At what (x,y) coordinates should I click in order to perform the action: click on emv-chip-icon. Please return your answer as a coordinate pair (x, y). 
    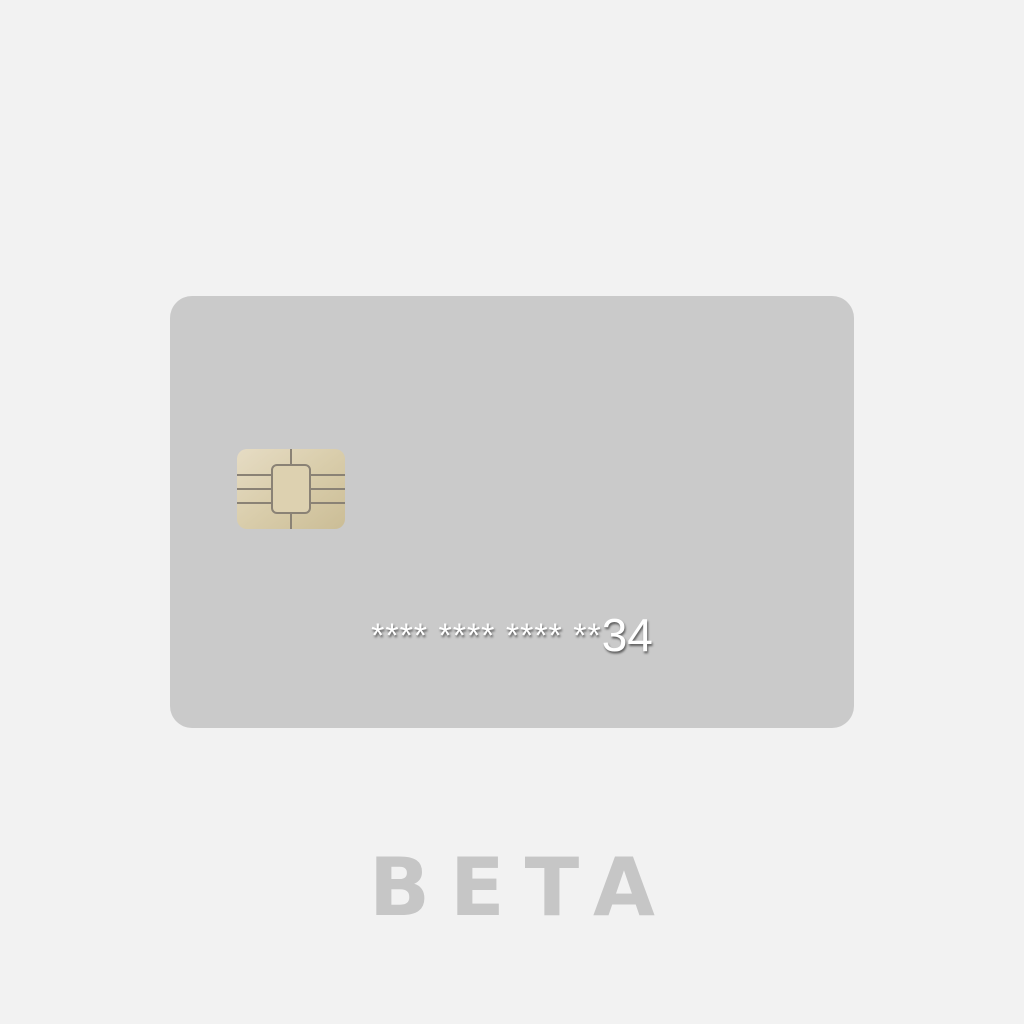
    Looking at the image, I should click on (291, 489).